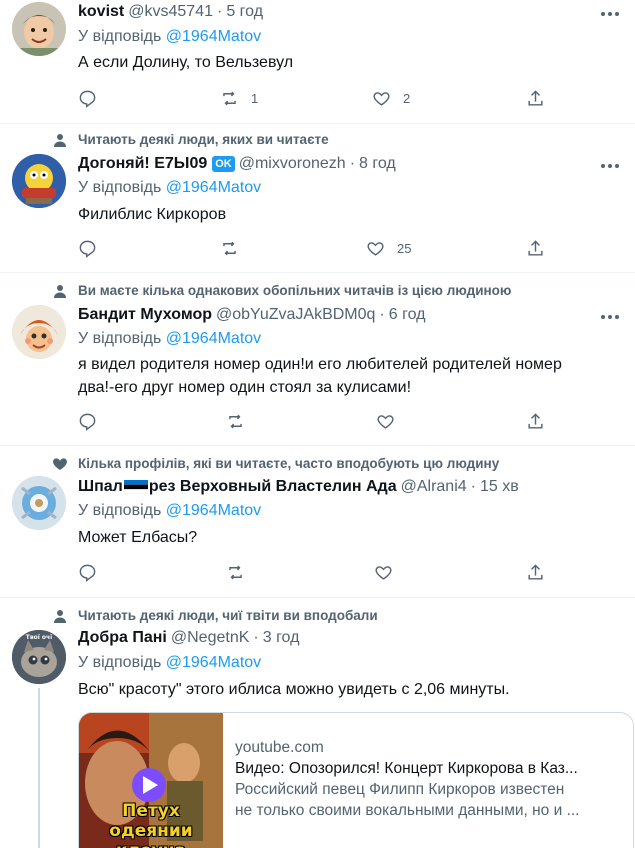  I want to click on estonia-flag-icon, so click(135, 487).